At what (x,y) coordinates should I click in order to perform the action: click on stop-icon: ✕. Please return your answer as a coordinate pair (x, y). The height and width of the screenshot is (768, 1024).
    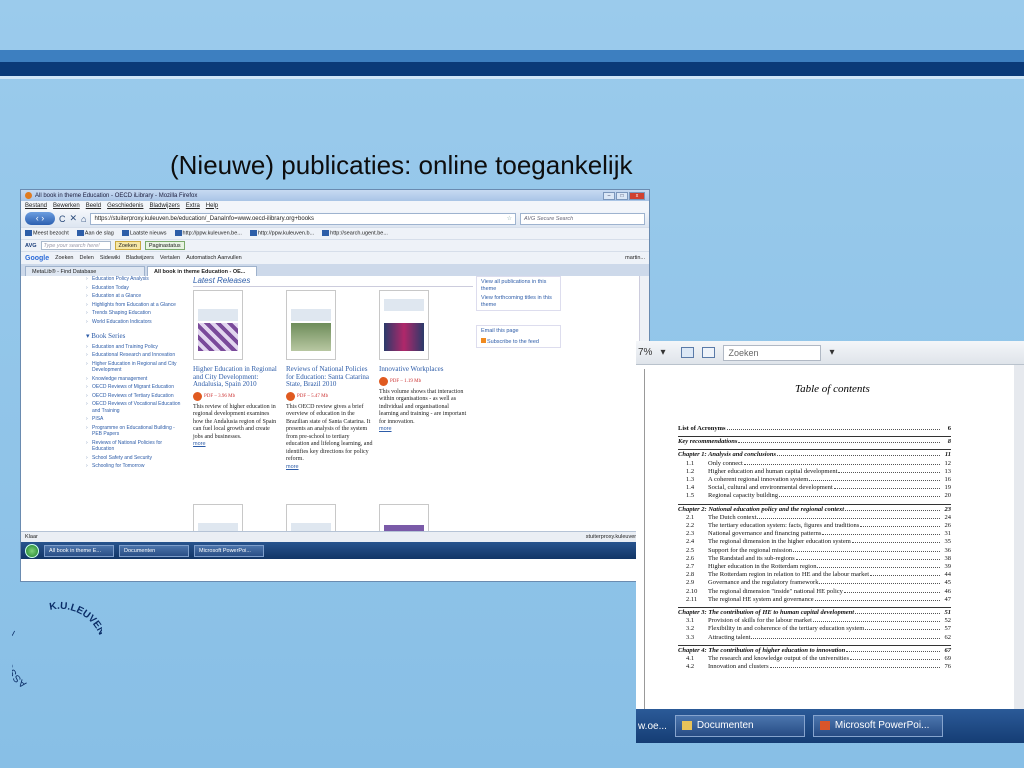
    Looking at the image, I should click on (74, 218).